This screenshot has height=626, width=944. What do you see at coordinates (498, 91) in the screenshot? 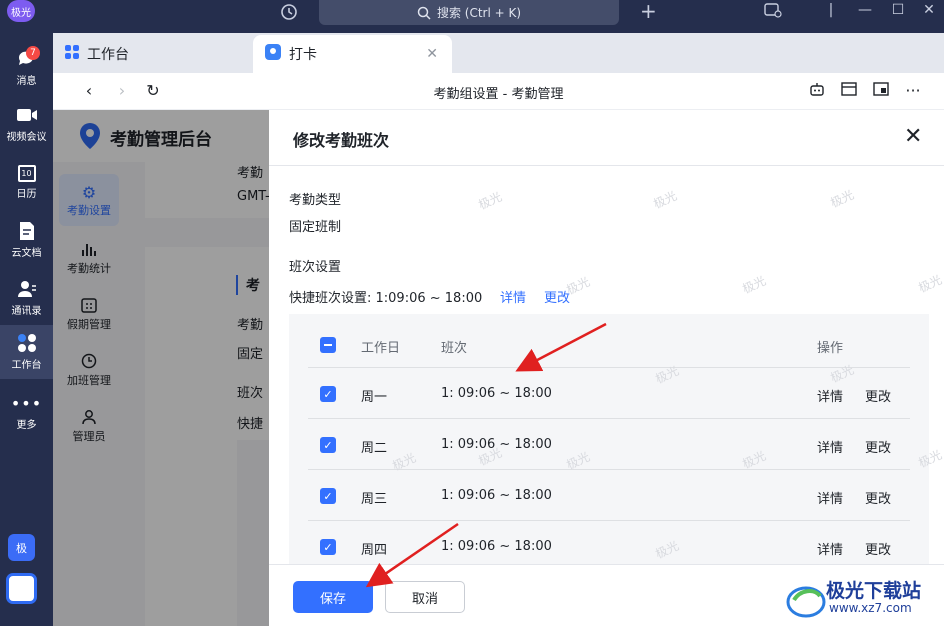
I see `page-nav-bar: ‹ › ↻ 考勤组设置 - 考勤管理 ···` at bounding box center [498, 91].